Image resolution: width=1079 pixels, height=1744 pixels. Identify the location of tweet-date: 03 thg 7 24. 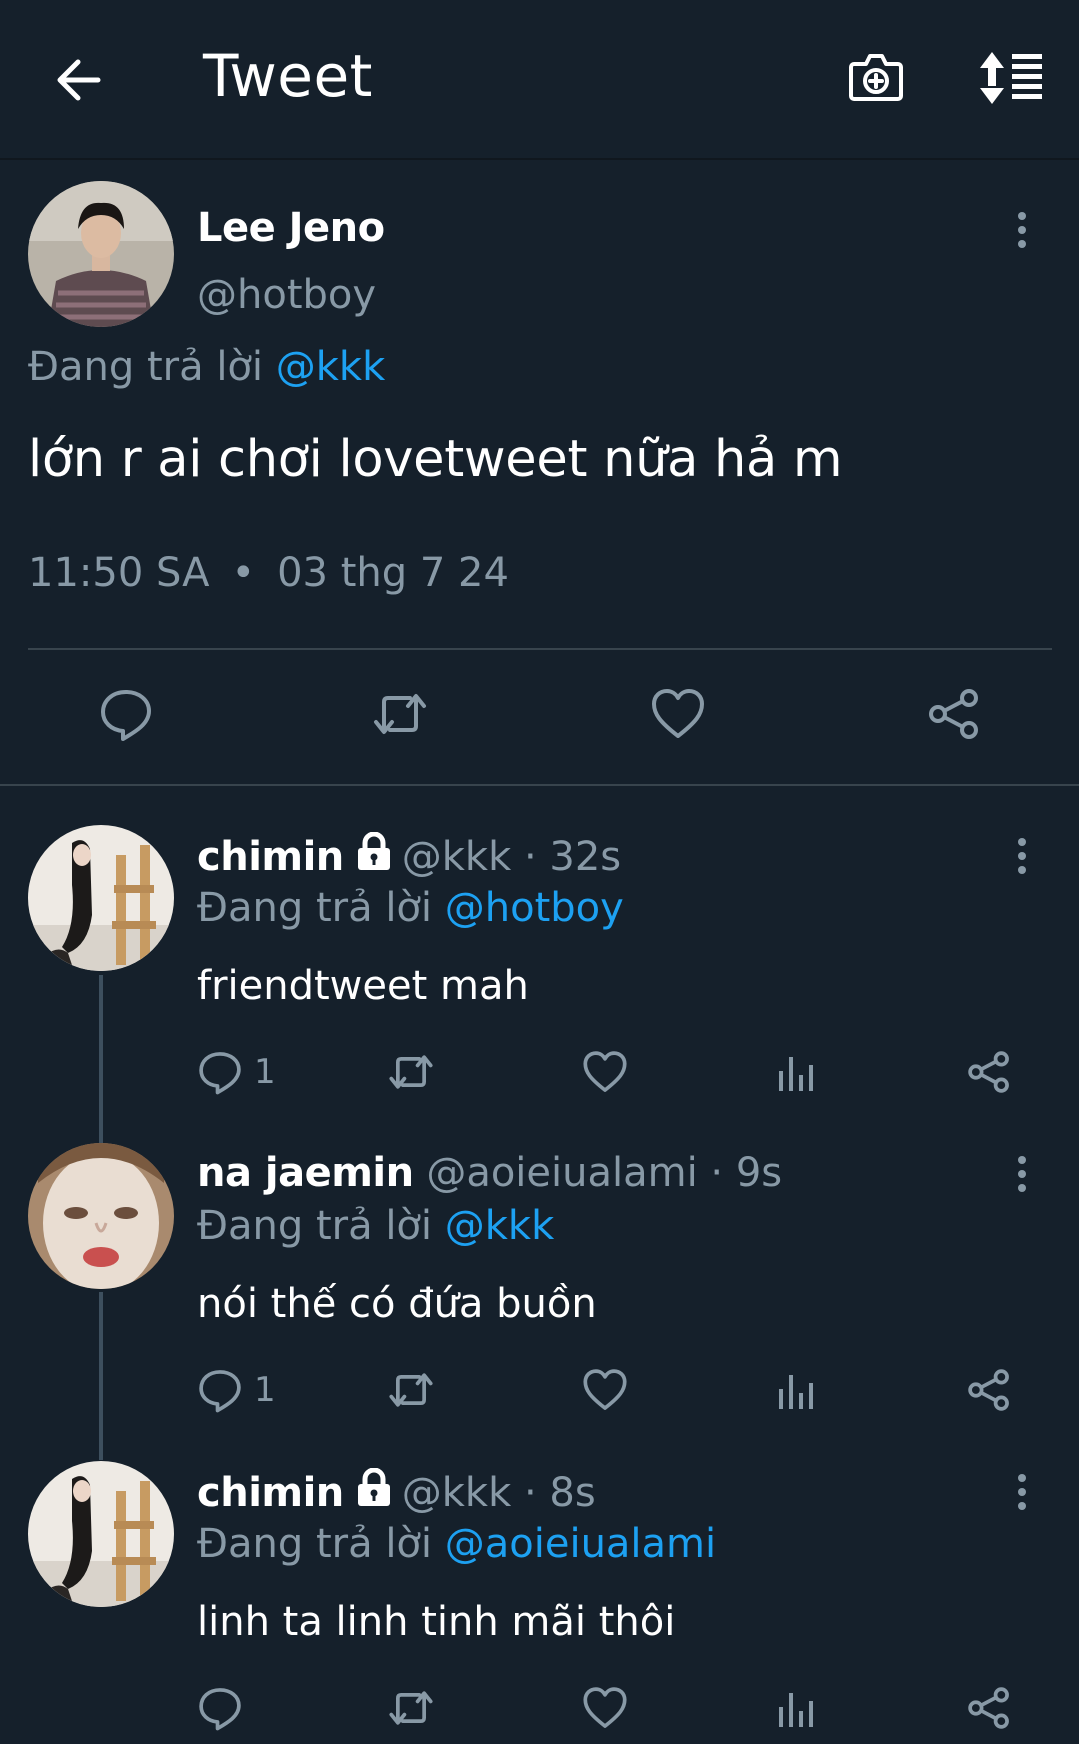
(393, 573).